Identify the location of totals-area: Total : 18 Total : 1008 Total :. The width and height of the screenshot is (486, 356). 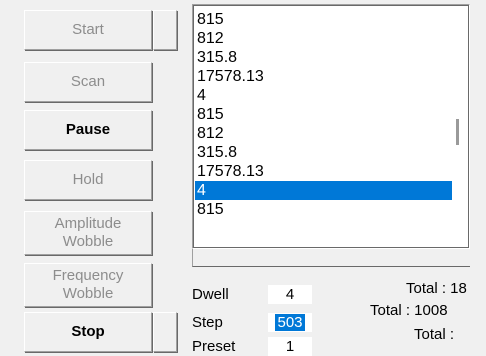
(400, 316).